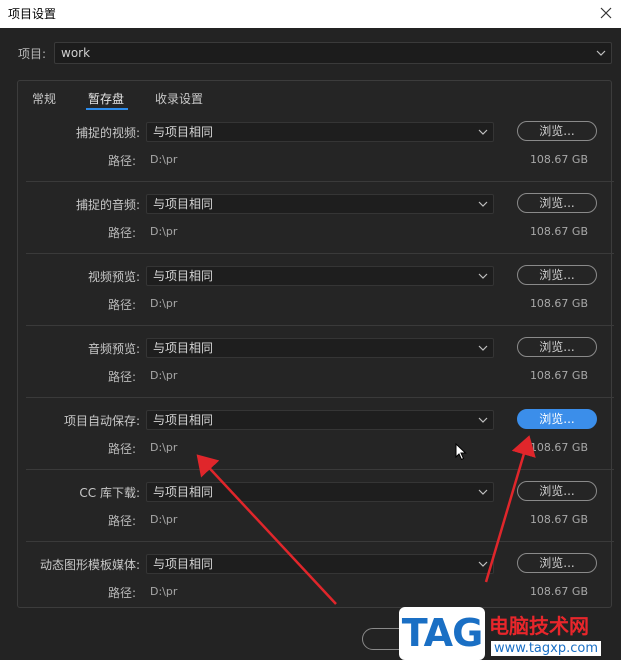 This screenshot has width=621, height=660. I want to click on tab-ingest-settings: 收录设置, so click(179, 98).